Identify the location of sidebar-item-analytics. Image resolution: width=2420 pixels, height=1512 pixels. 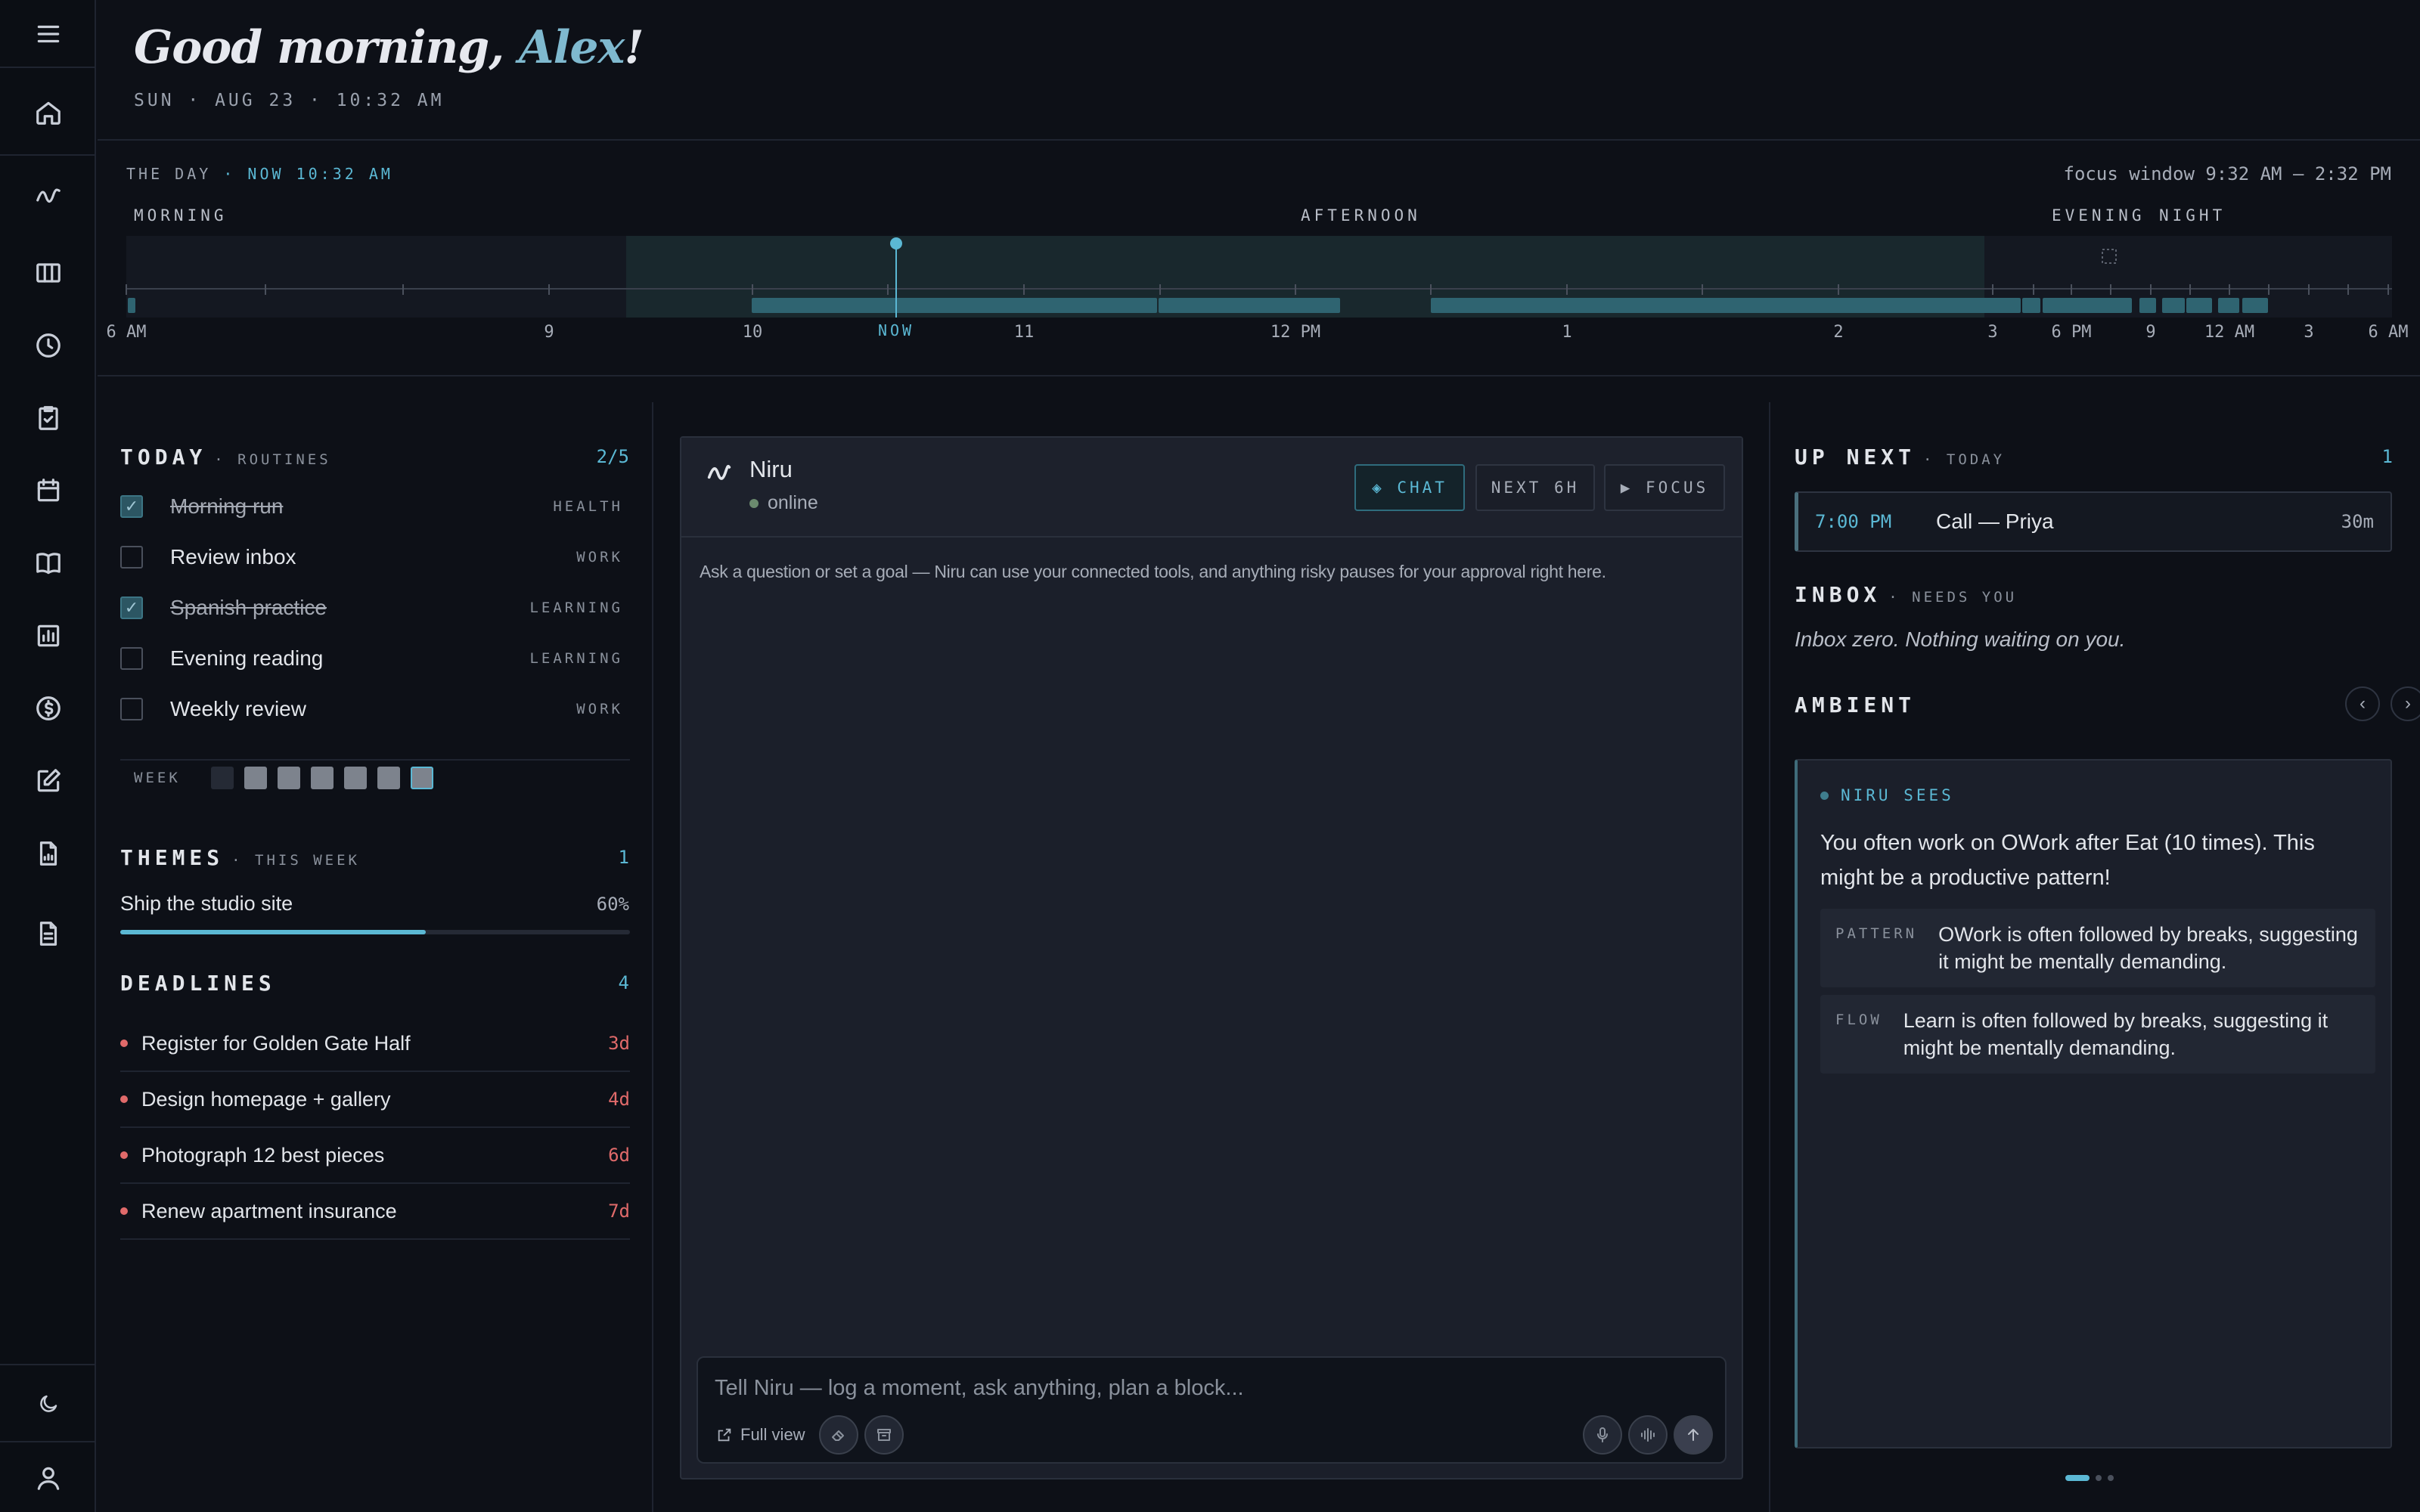
(48, 636).